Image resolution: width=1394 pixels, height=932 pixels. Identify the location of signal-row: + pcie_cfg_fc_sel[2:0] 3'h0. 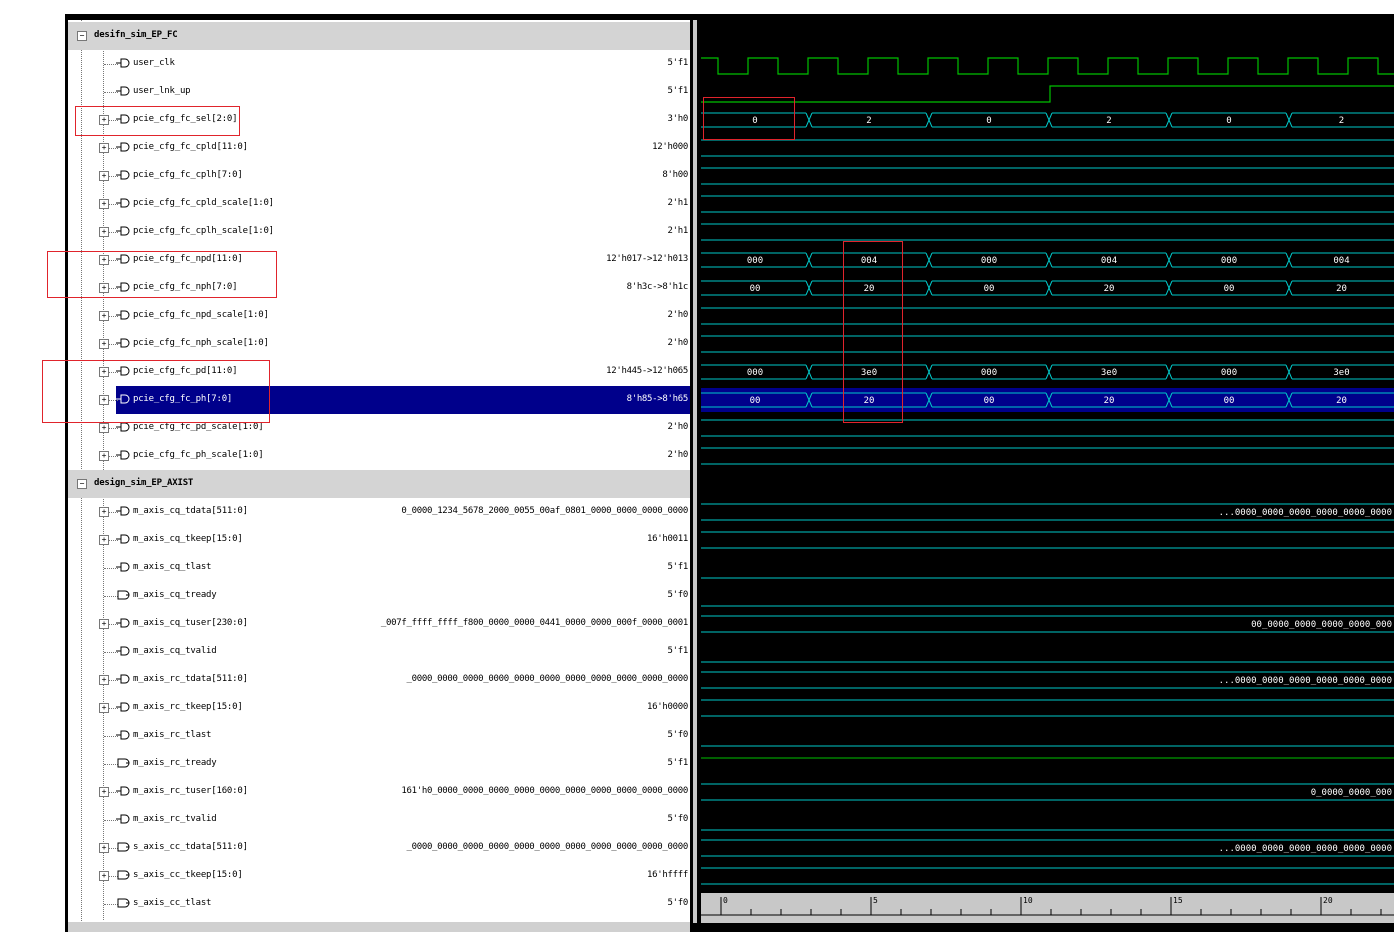
(379, 120).